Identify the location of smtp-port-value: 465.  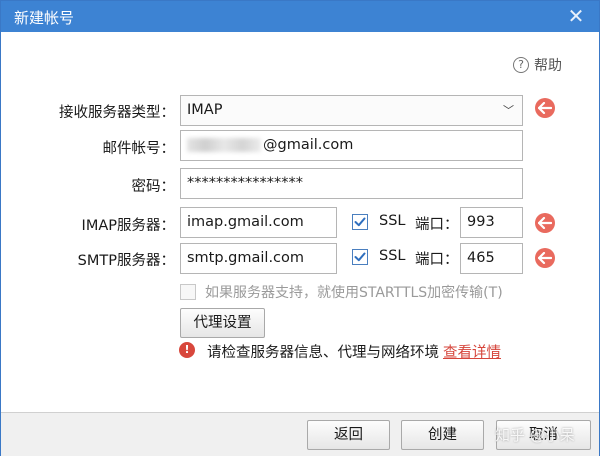
(481, 258).